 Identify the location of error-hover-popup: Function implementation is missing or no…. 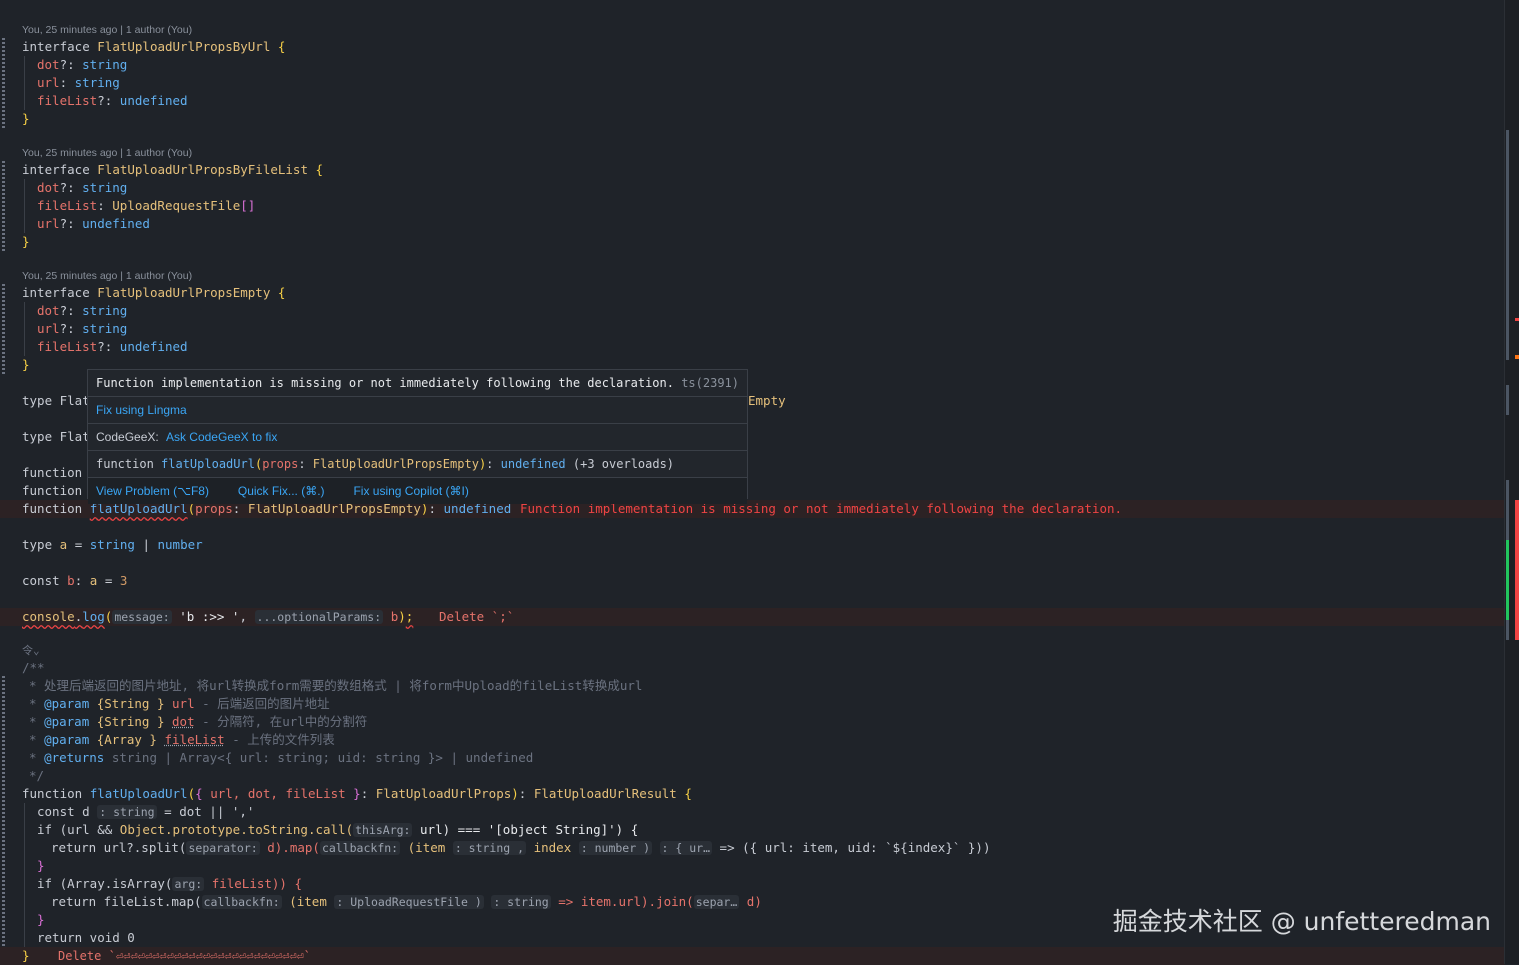
(417, 436).